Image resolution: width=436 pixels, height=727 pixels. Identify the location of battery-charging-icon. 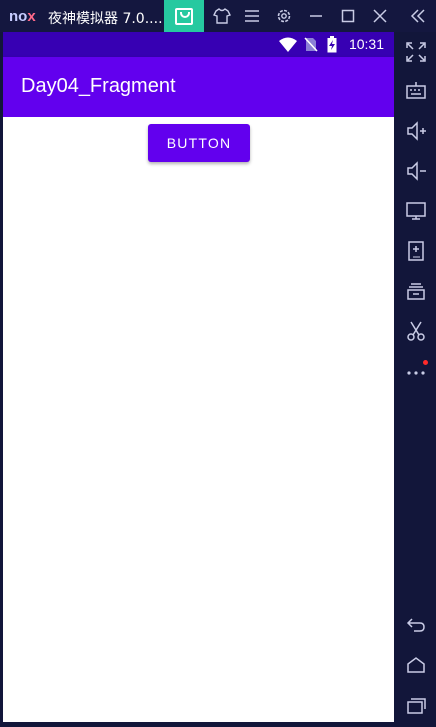
(332, 44).